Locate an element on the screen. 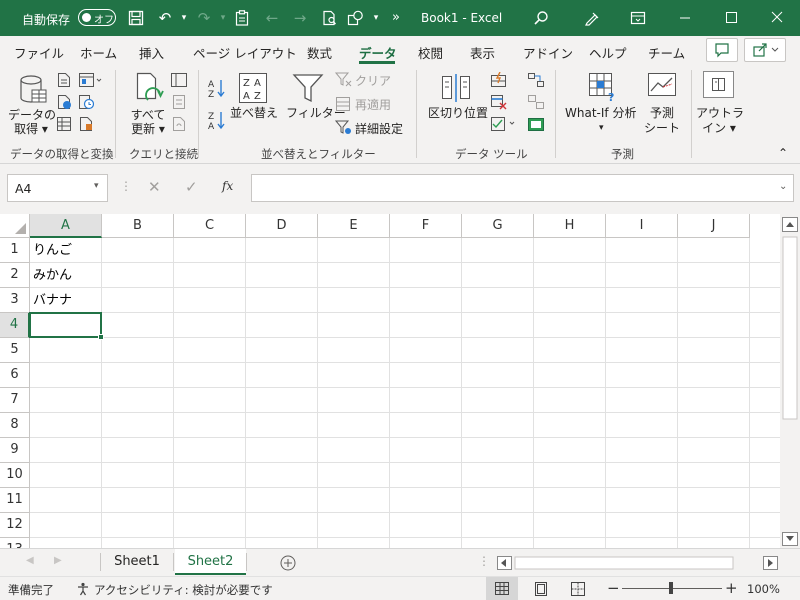  row-header-9: 9 is located at coordinates (15, 450).